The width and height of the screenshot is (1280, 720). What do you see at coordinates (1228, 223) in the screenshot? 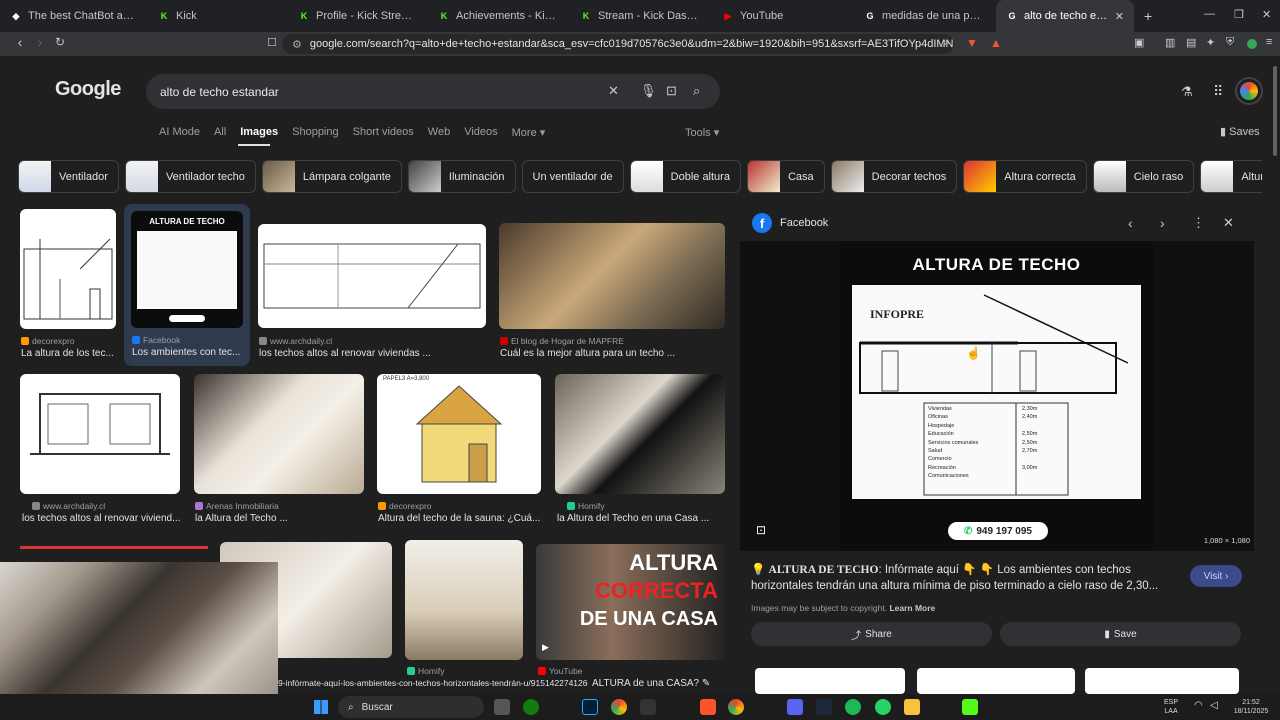
I see `close-icon: ✕` at bounding box center [1228, 223].